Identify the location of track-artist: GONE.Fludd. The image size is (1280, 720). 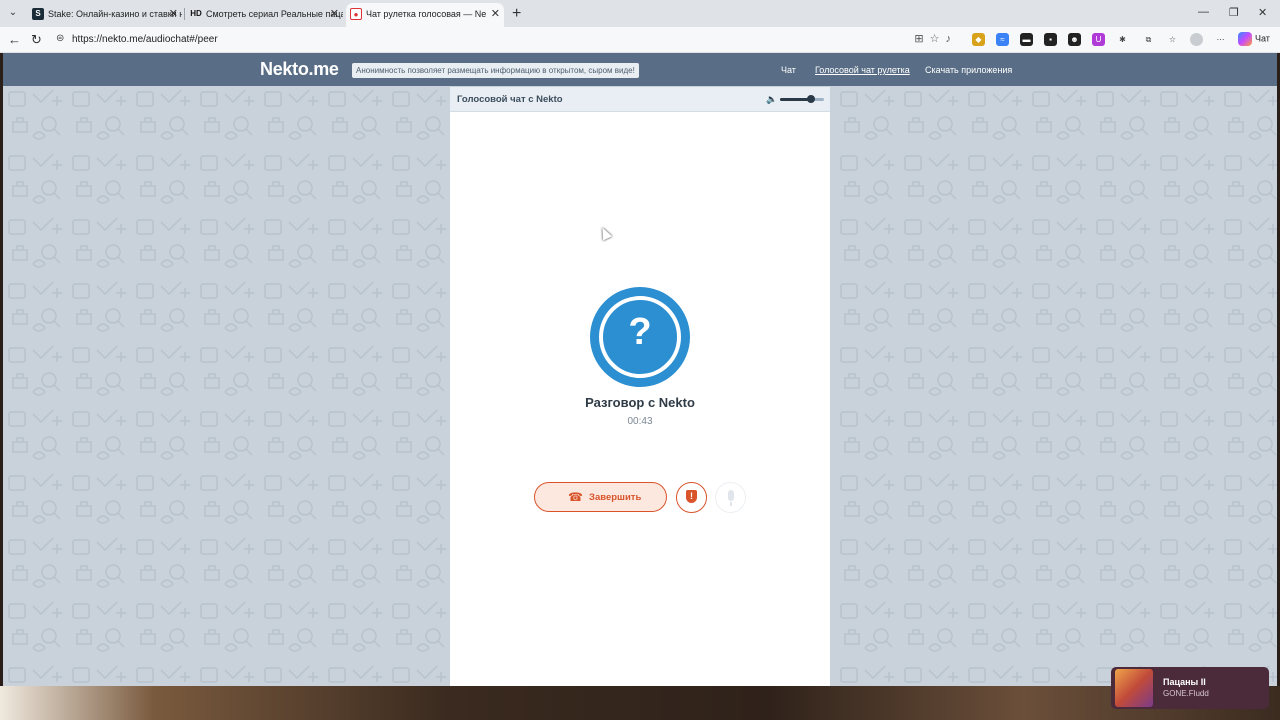
(1186, 693).